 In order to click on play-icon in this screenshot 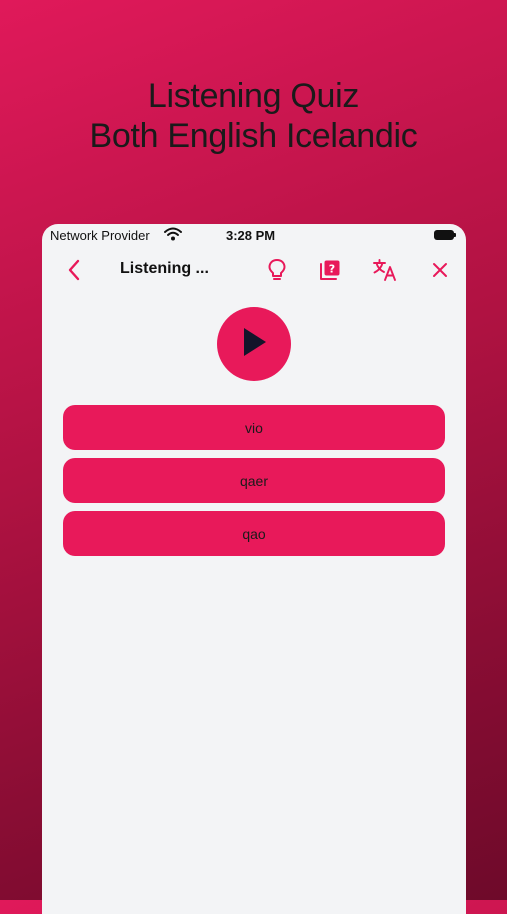, I will do `click(254, 344)`.